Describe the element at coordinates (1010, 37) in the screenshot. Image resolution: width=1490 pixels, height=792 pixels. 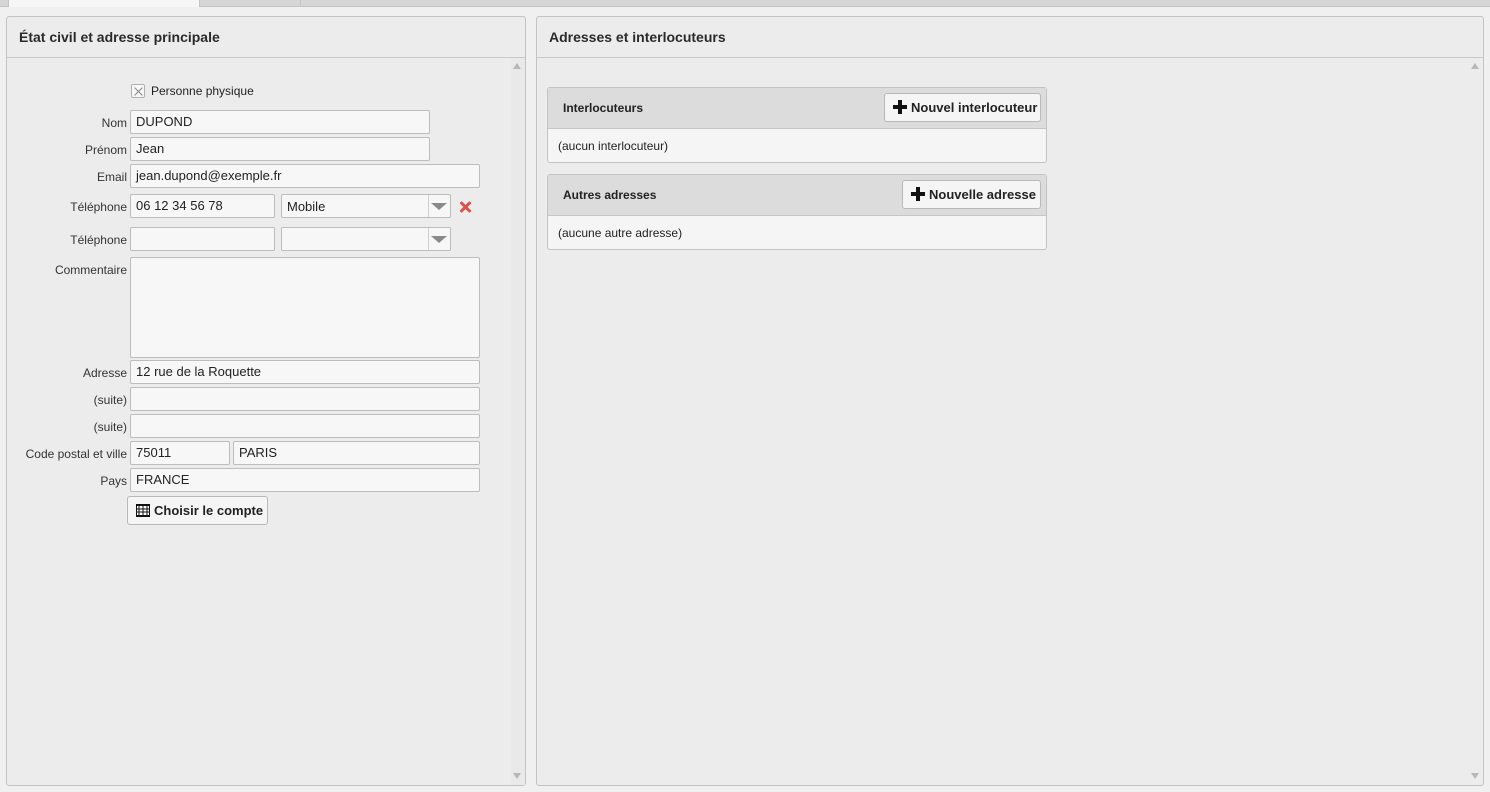
I see `addresses-panel-title: Adresses et interlocuteurs` at that location.